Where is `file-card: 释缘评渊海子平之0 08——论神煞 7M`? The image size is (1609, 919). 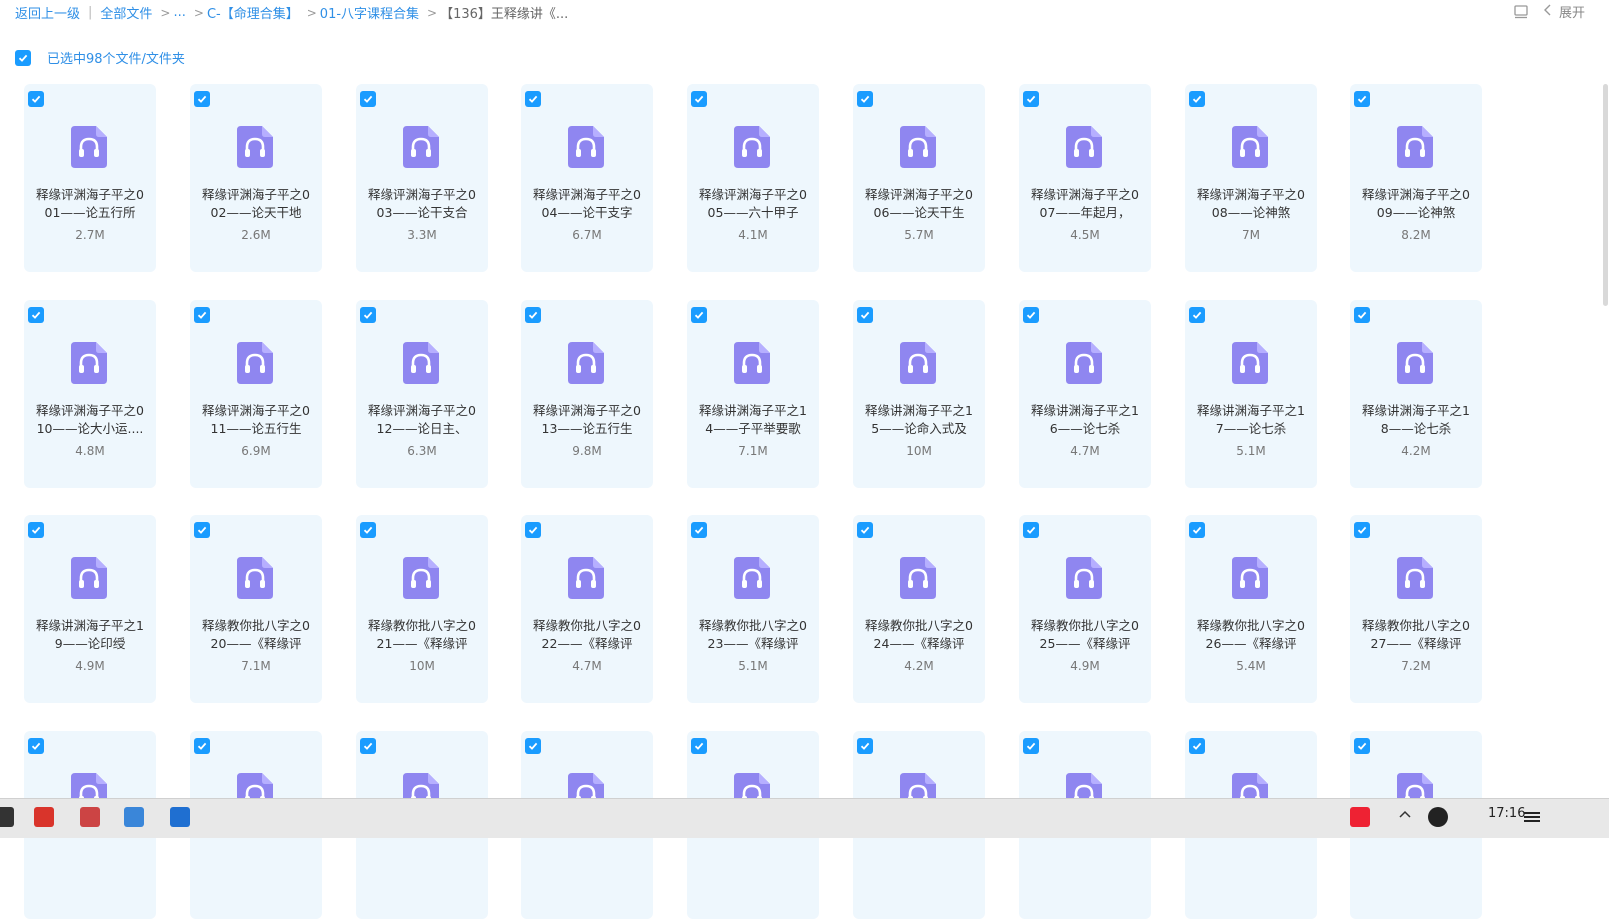 file-card: 释缘评渊海子平之0 08——论神煞 7M is located at coordinates (1251, 178).